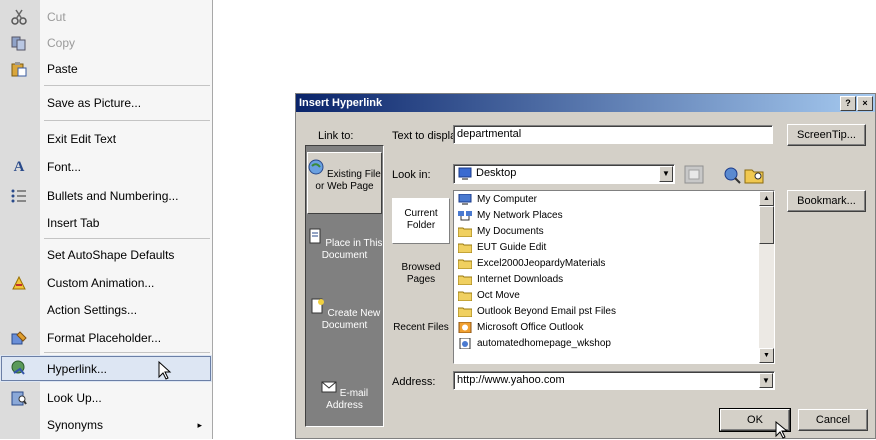  What do you see at coordinates (421, 336) in the screenshot?
I see `tab-recent-files: Recent Files` at bounding box center [421, 336].